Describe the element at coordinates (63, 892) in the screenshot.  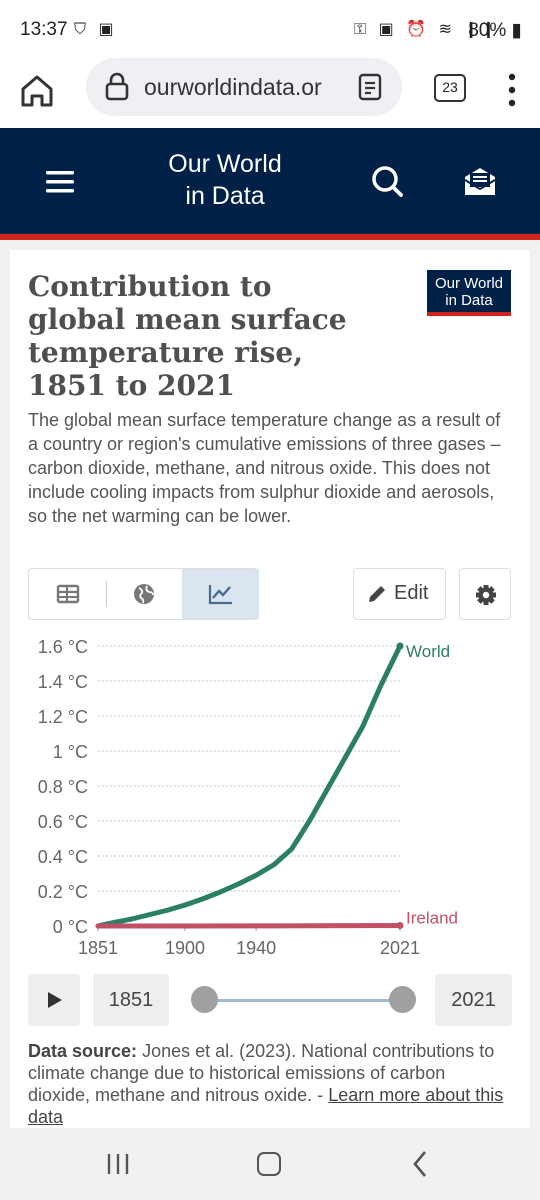
I see `y-tick-label: 0.2 °C` at that location.